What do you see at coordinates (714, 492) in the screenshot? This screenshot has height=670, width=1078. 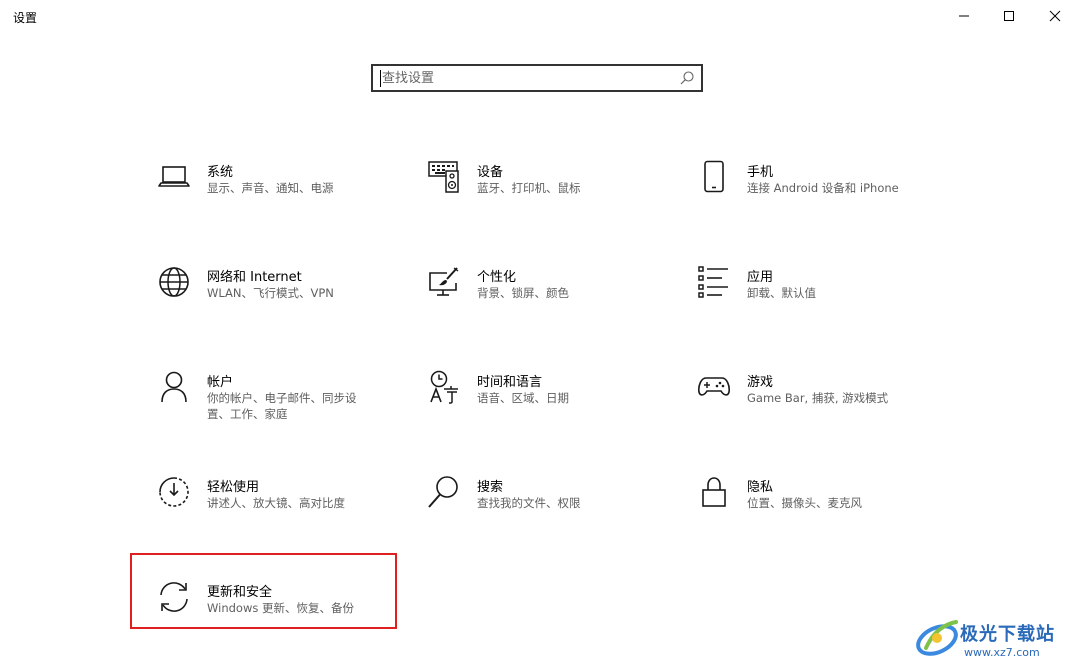 I see `lock-icon` at bounding box center [714, 492].